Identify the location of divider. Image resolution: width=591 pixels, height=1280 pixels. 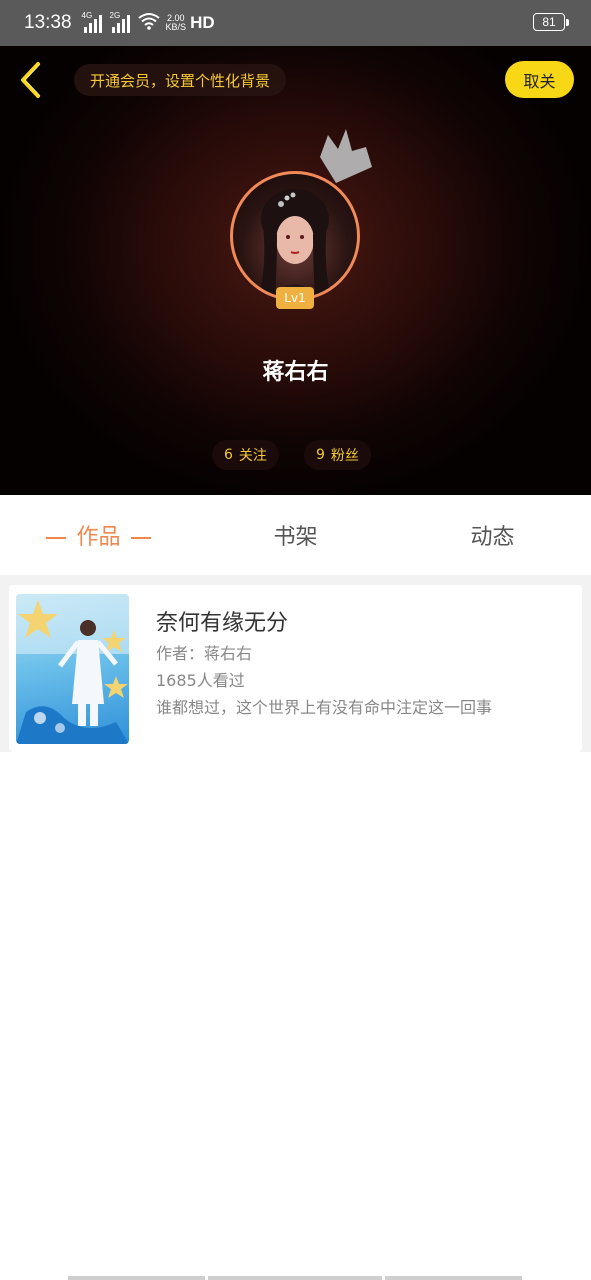
(295, 580).